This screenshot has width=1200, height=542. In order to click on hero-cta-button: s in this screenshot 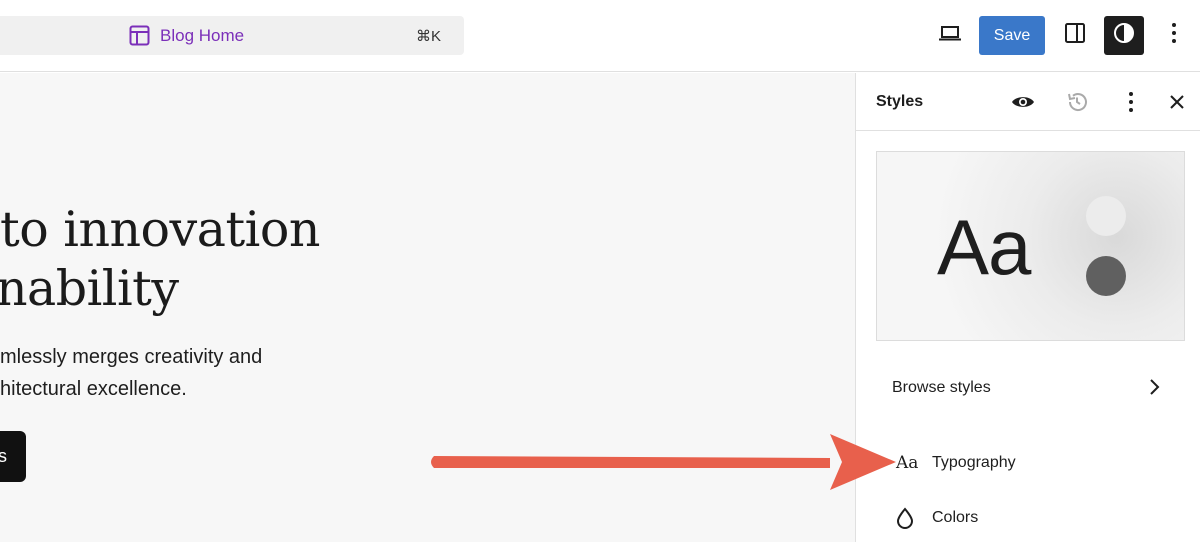, I will do `click(13, 456)`.